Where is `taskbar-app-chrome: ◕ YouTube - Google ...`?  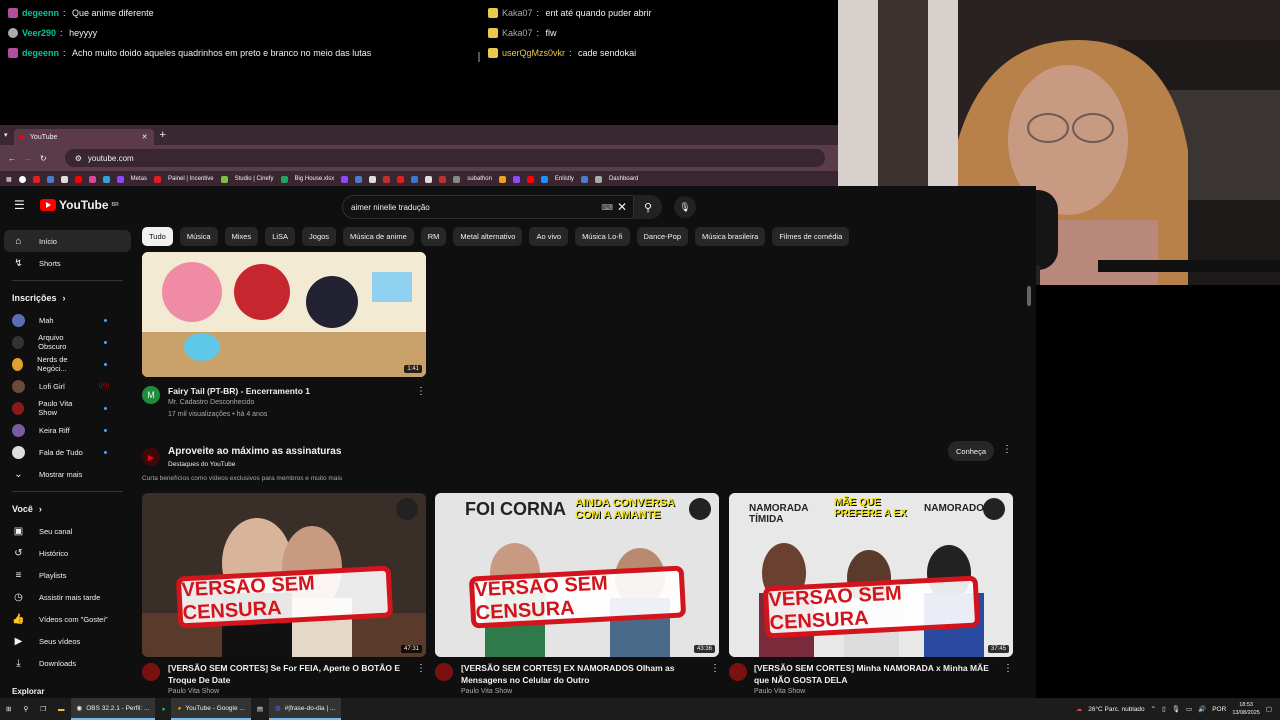
taskbar-app-chrome: ◕ YouTube - Google ... is located at coordinates (211, 709).